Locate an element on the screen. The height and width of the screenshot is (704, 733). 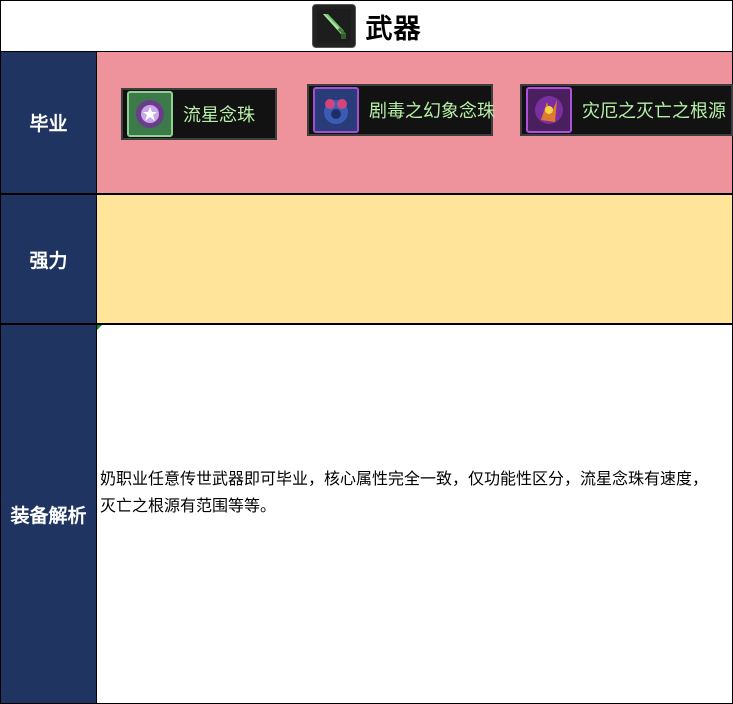
sheet-header: 武器 is located at coordinates (366, 25).